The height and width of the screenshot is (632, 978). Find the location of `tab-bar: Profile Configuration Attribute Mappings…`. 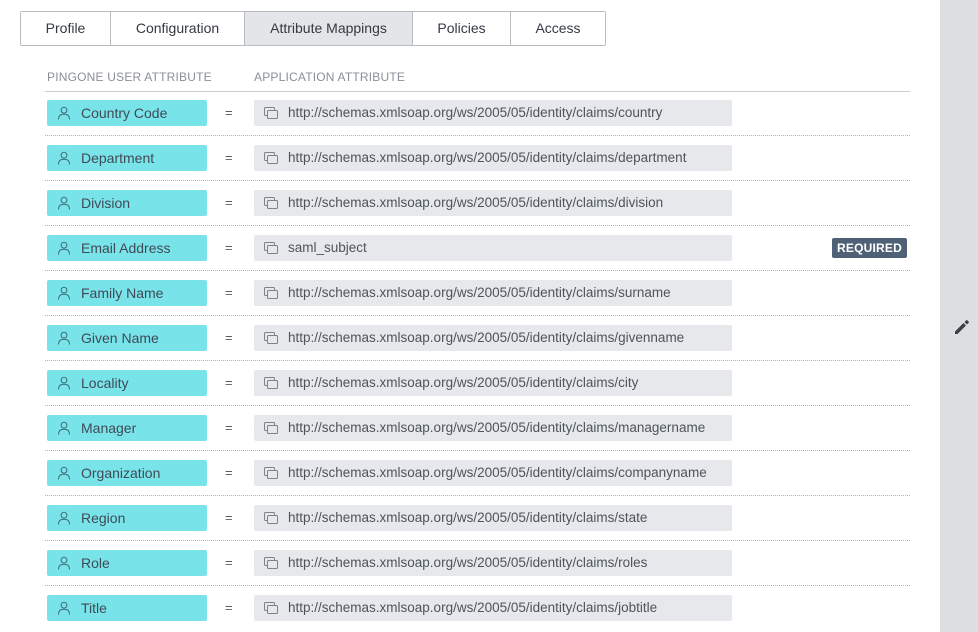

tab-bar: Profile Configuration Attribute Mappings… is located at coordinates (313, 28).